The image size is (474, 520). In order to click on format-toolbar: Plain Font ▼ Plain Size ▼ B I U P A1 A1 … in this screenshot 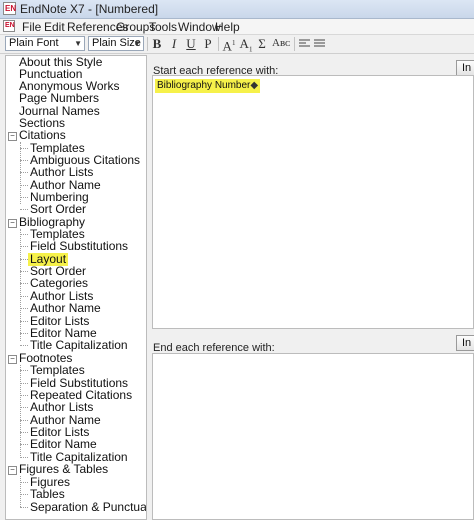, I will do `click(237, 44)`.